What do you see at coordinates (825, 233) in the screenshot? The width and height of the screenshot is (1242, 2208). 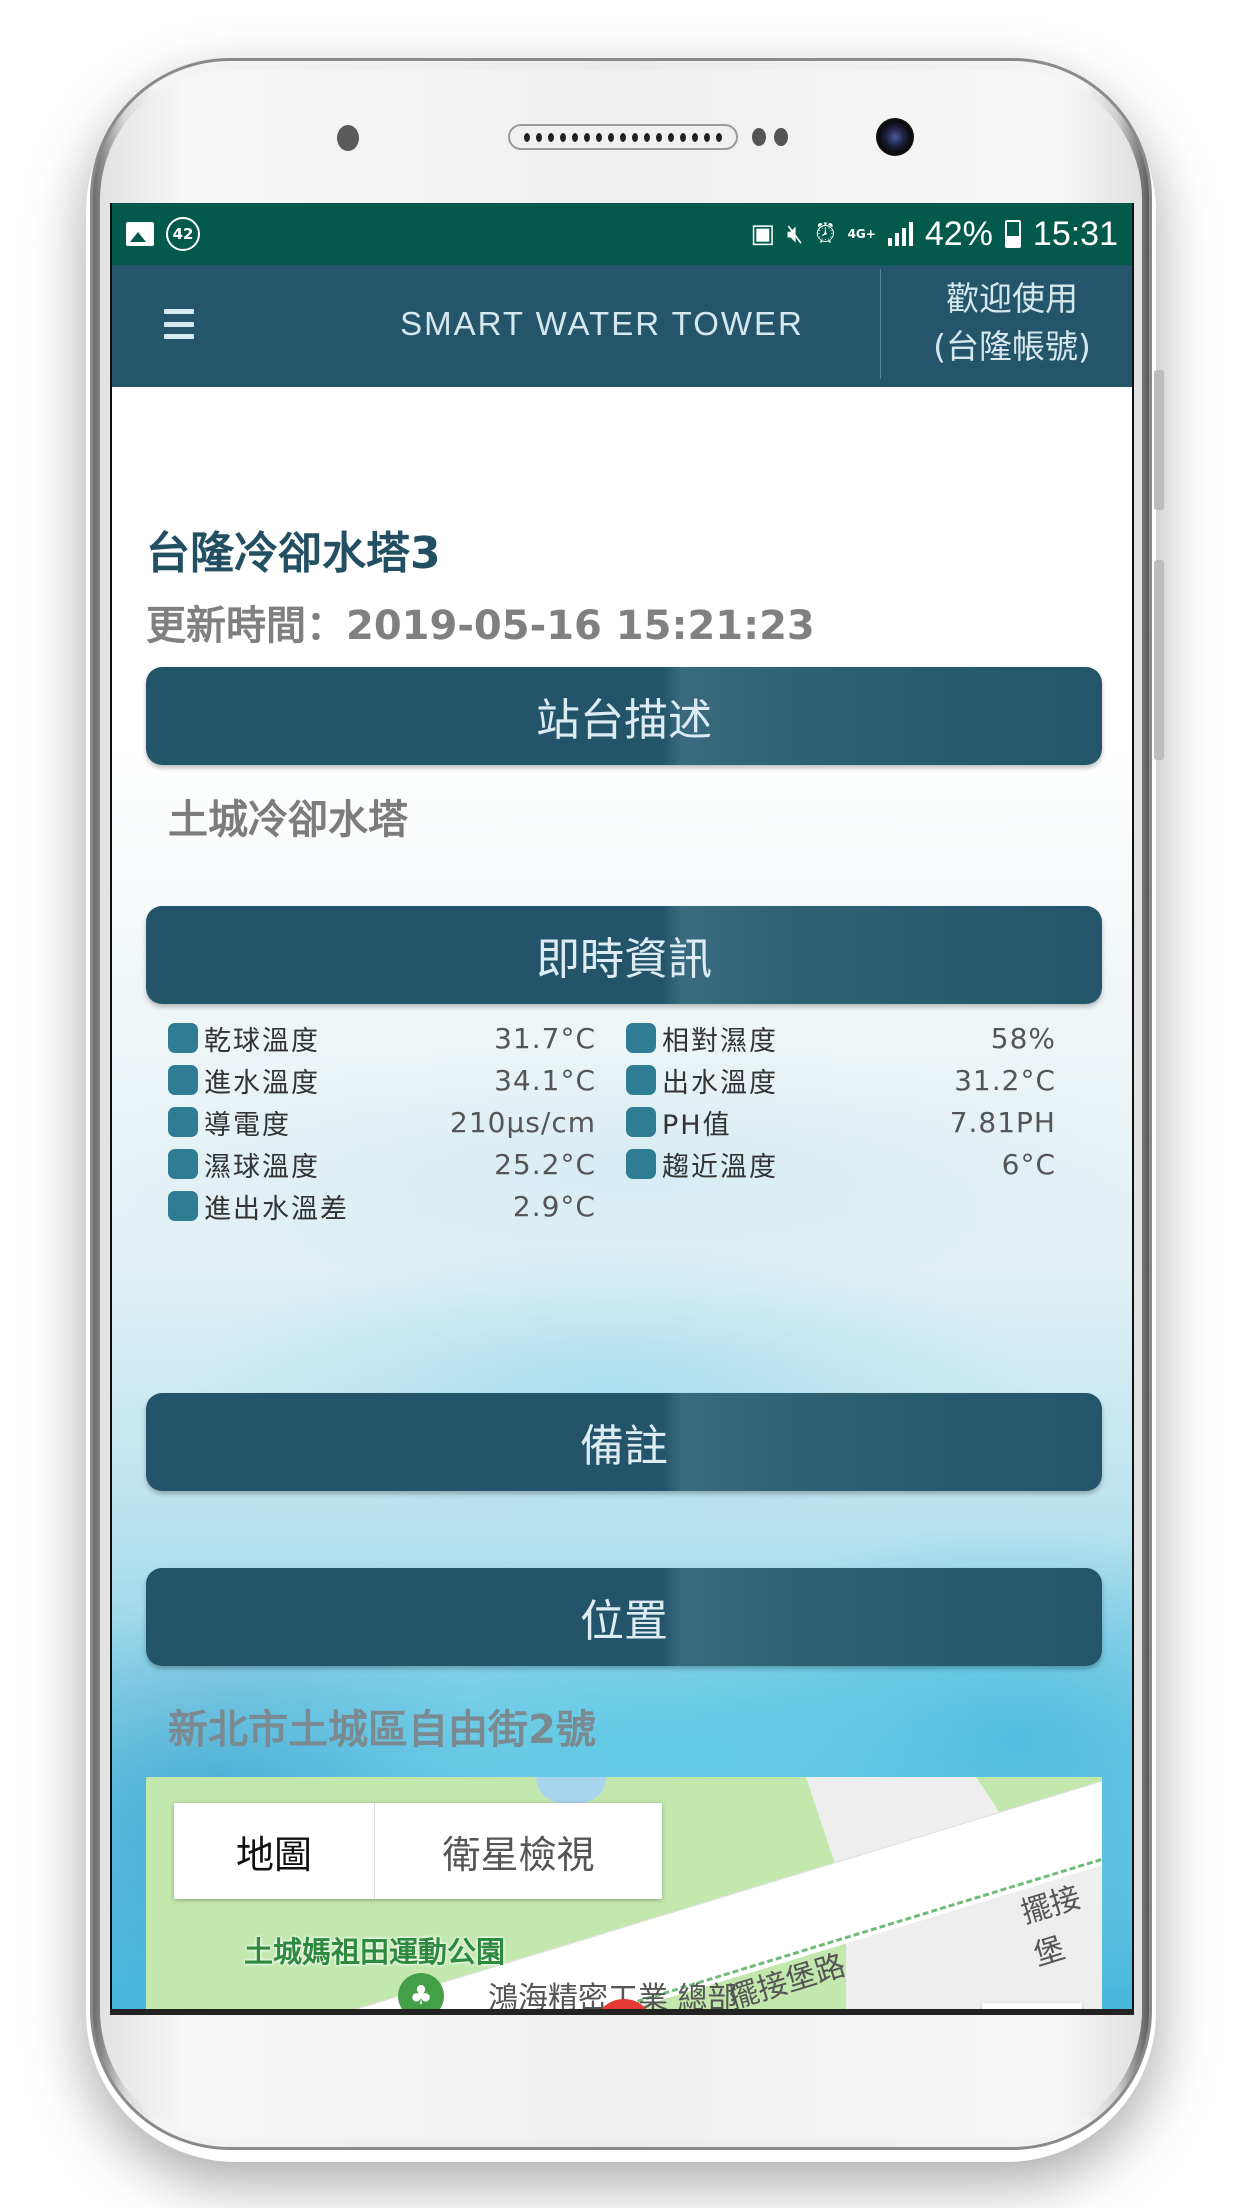 I see `alarm-icon: ⏰︎` at bounding box center [825, 233].